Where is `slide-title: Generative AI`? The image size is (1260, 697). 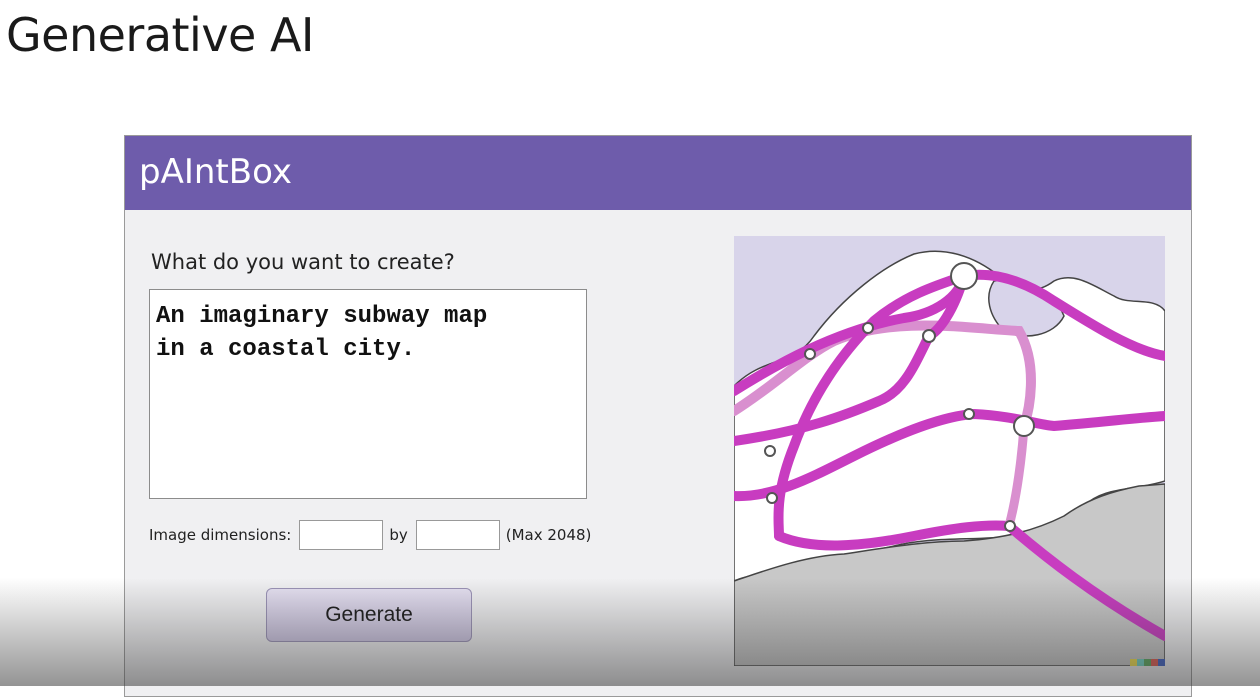 slide-title: Generative AI is located at coordinates (160, 35).